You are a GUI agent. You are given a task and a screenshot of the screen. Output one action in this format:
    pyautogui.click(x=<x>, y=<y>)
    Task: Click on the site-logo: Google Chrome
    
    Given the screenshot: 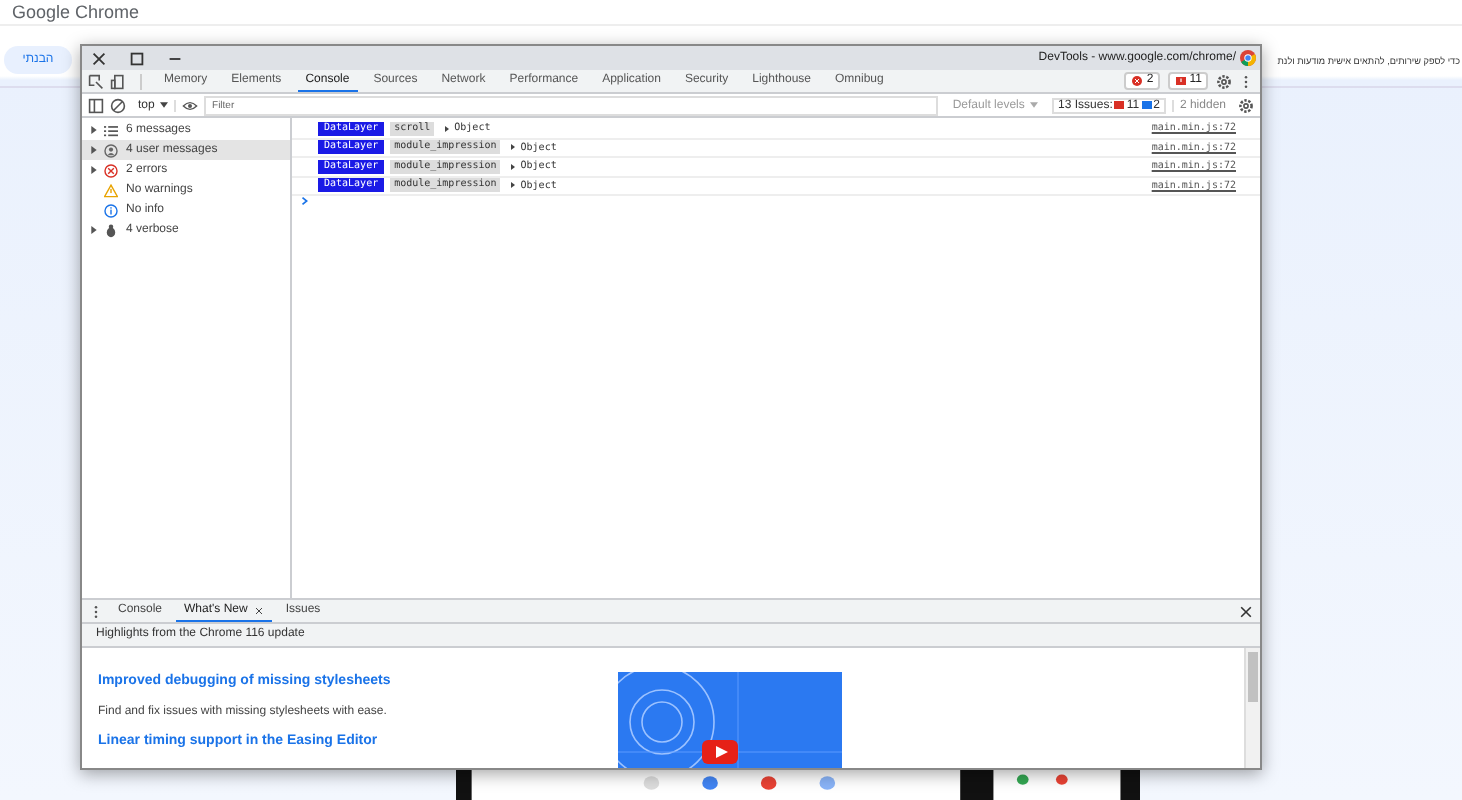 What is the action you would take?
    pyautogui.click(x=76, y=12)
    